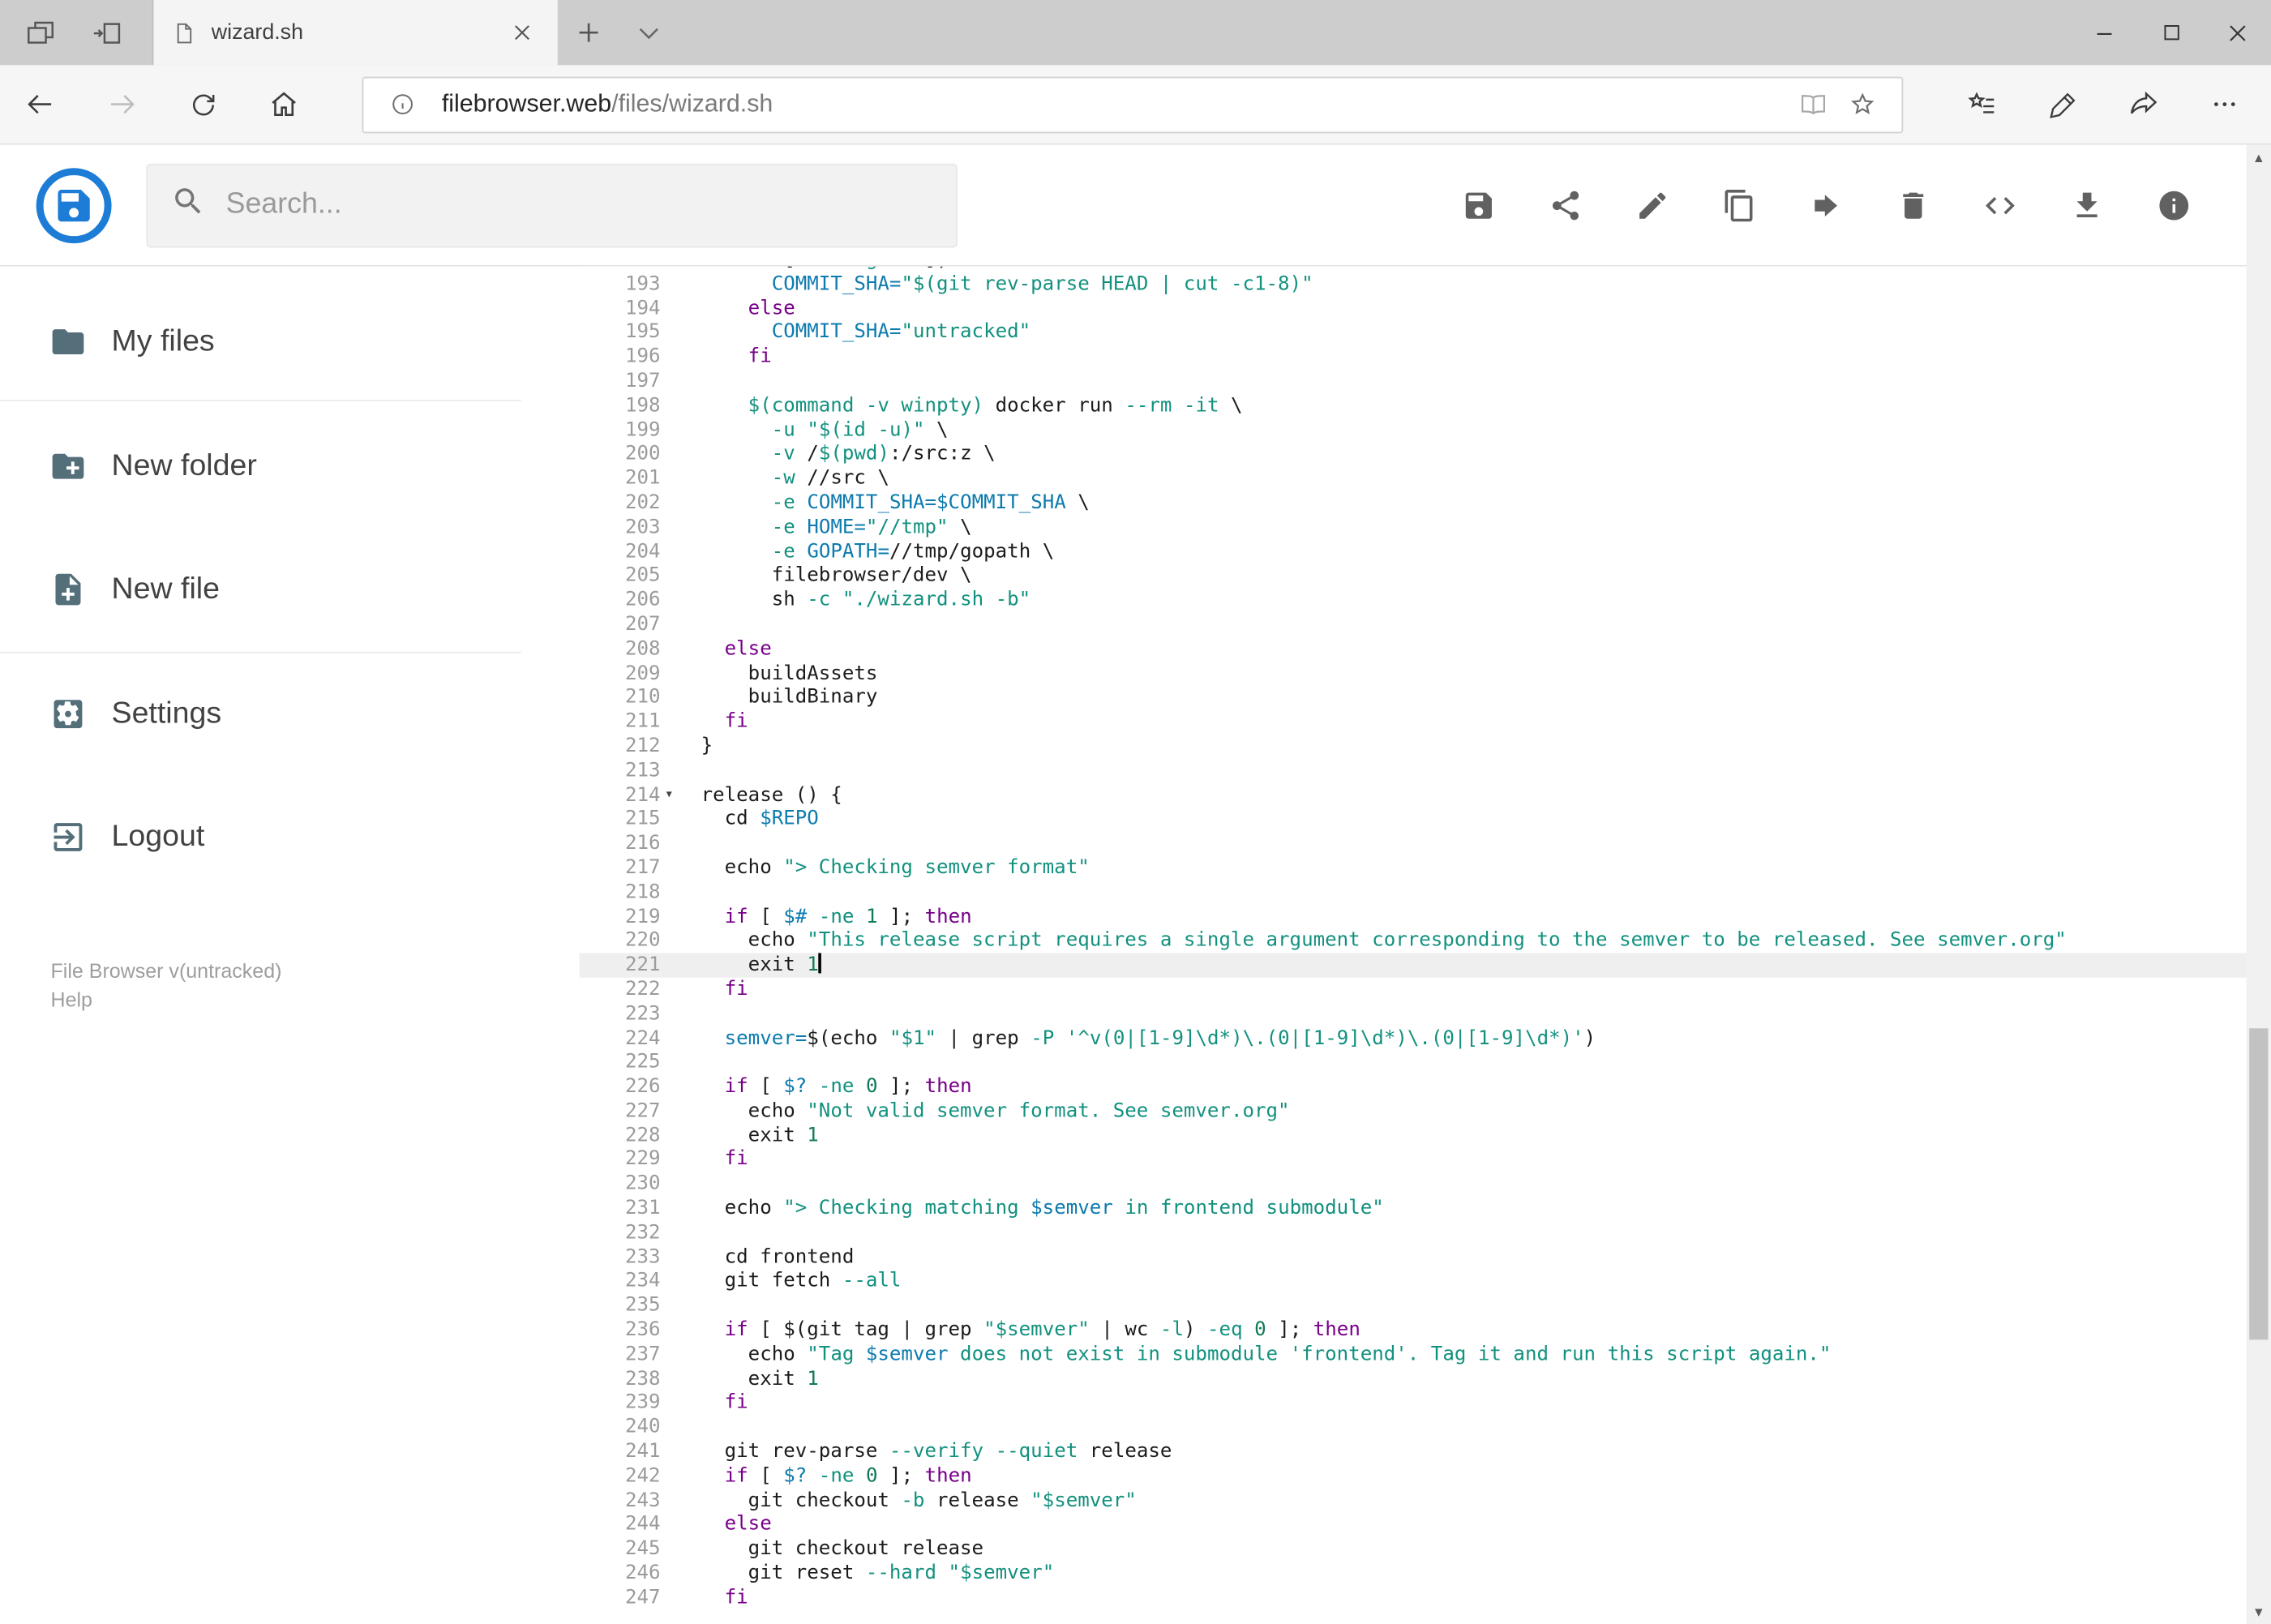 The width and height of the screenshot is (2271, 1624). I want to click on site-info-icon, so click(402, 104).